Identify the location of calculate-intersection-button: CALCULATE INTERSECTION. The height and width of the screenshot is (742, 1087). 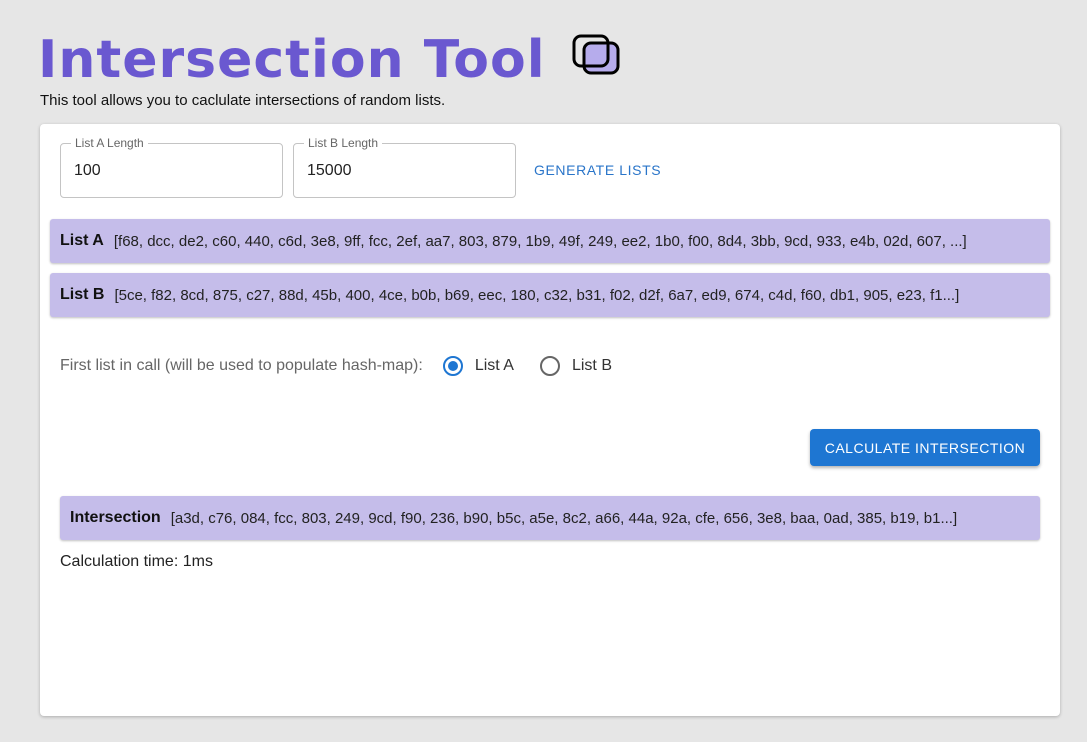
(925, 447).